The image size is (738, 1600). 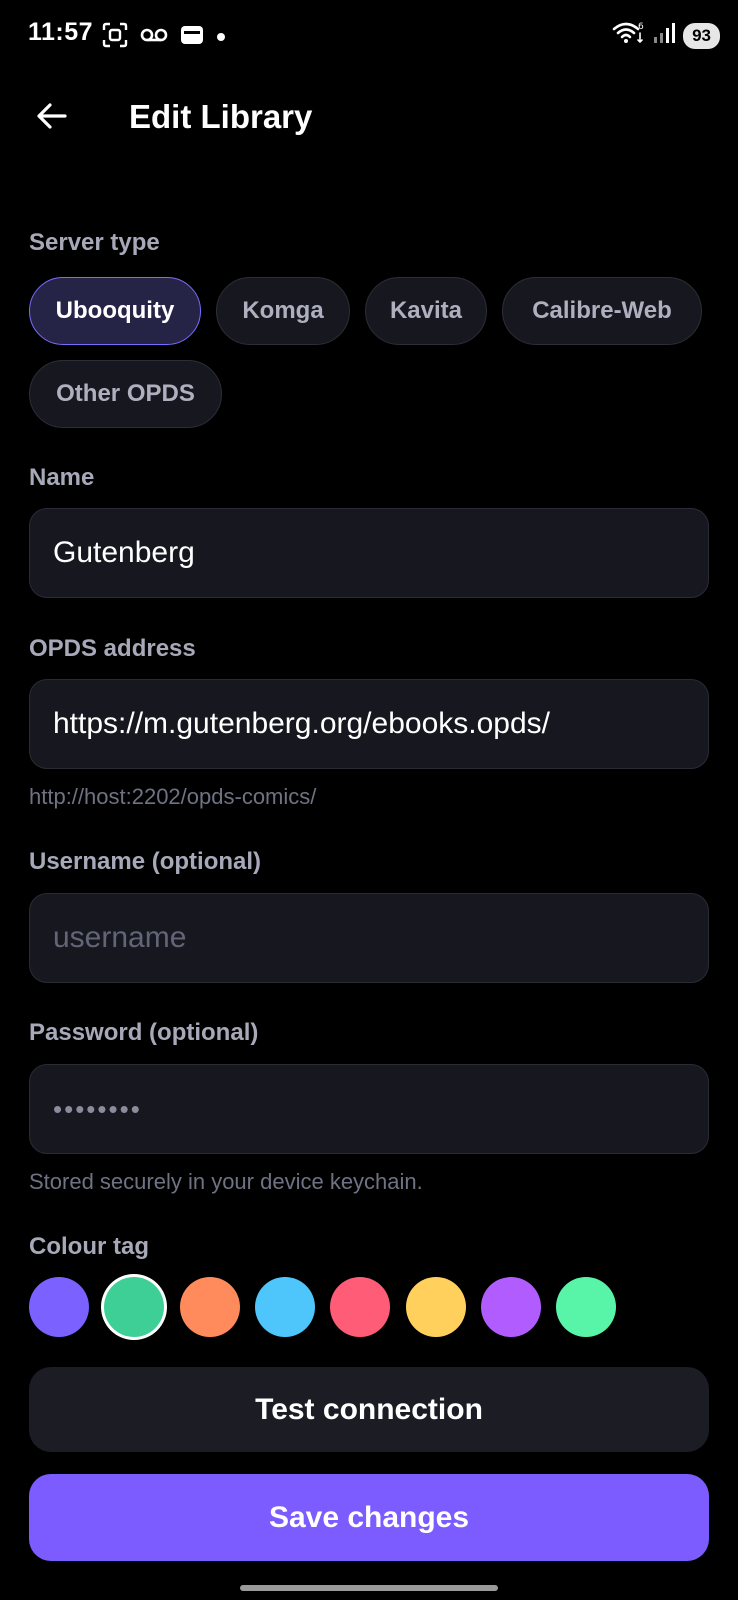 What do you see at coordinates (221, 38) in the screenshot?
I see `dot-icon` at bounding box center [221, 38].